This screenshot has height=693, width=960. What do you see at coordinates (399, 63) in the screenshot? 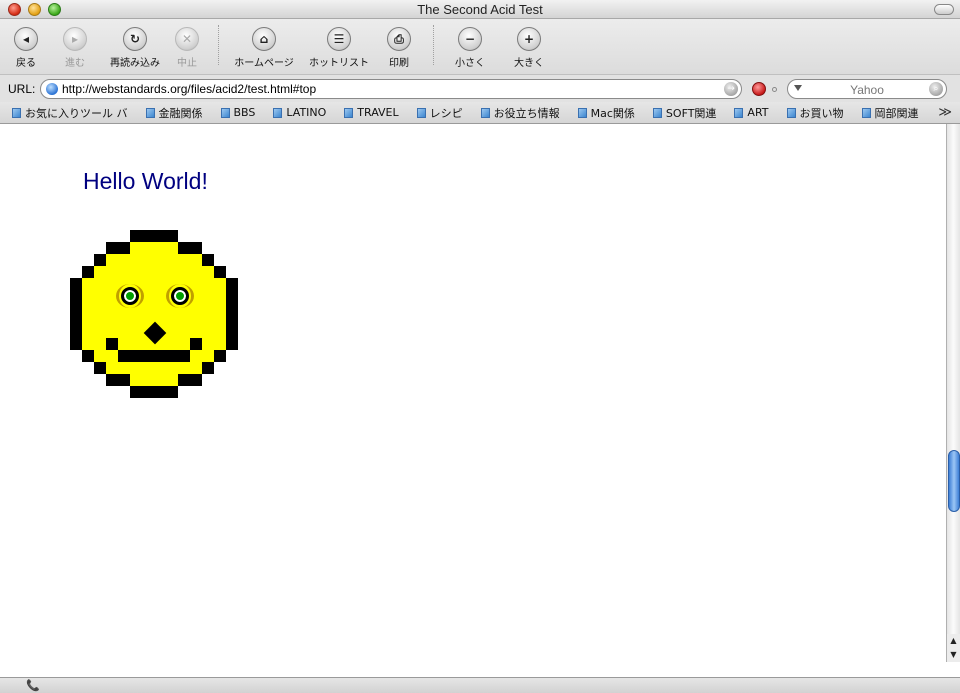
I see `print-label: 印刷` at bounding box center [399, 63].